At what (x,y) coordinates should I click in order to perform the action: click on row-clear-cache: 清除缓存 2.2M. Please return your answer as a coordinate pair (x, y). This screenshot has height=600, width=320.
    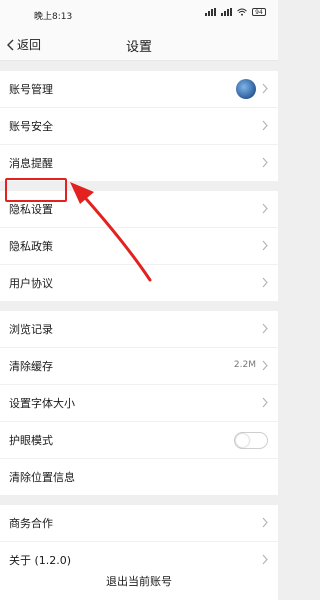
    Looking at the image, I should click on (139, 365).